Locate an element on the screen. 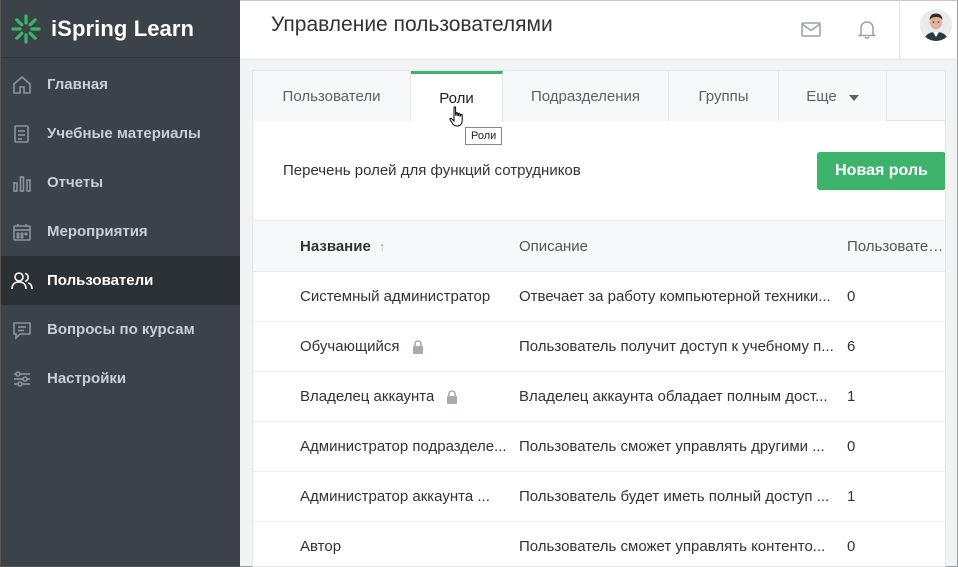 This screenshot has height=567, width=958. sidebar-item-materials: Учебные материалы is located at coordinates (120, 133).